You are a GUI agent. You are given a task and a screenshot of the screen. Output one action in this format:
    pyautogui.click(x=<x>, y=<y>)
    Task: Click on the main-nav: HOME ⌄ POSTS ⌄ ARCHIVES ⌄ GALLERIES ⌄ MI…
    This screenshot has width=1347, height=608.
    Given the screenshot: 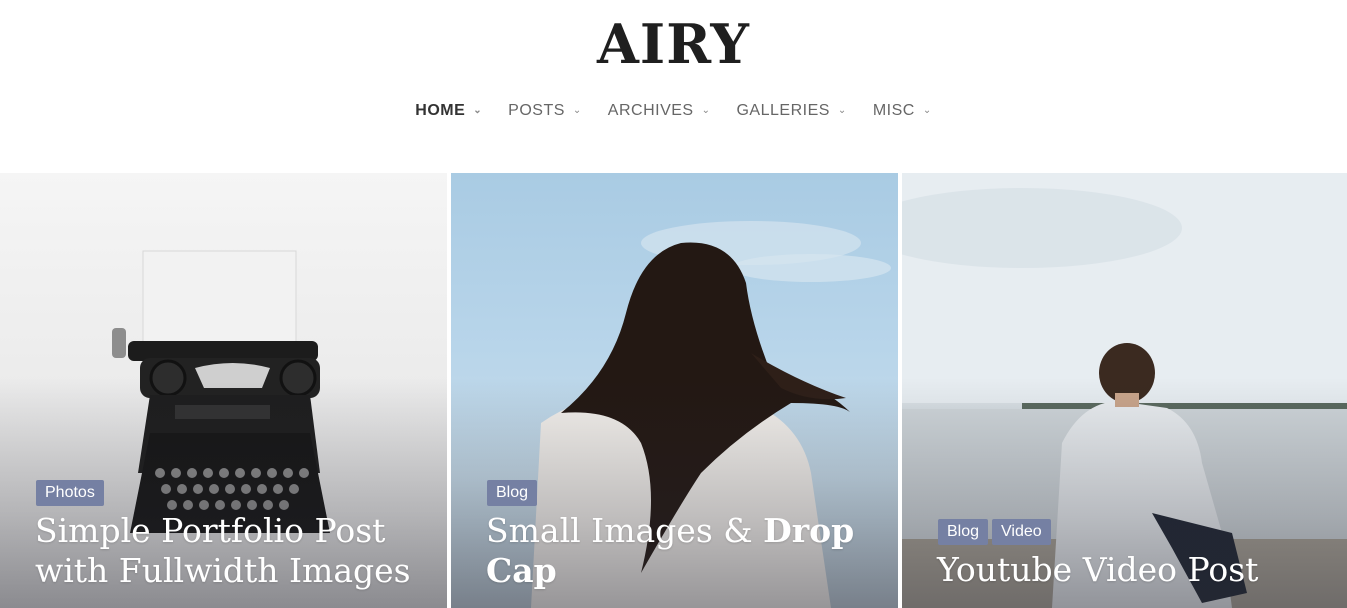 What is the action you would take?
    pyautogui.click(x=673, y=111)
    